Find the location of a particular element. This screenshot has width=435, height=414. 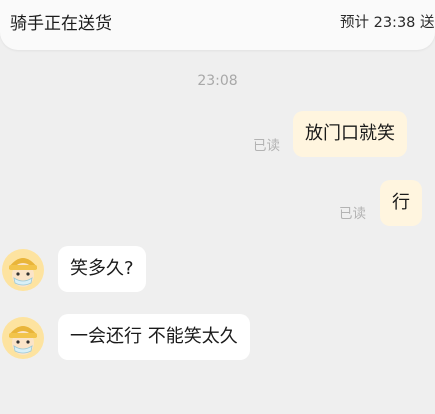

incoming-message-bubble: 一会还行 不能笑太久 is located at coordinates (154, 337).